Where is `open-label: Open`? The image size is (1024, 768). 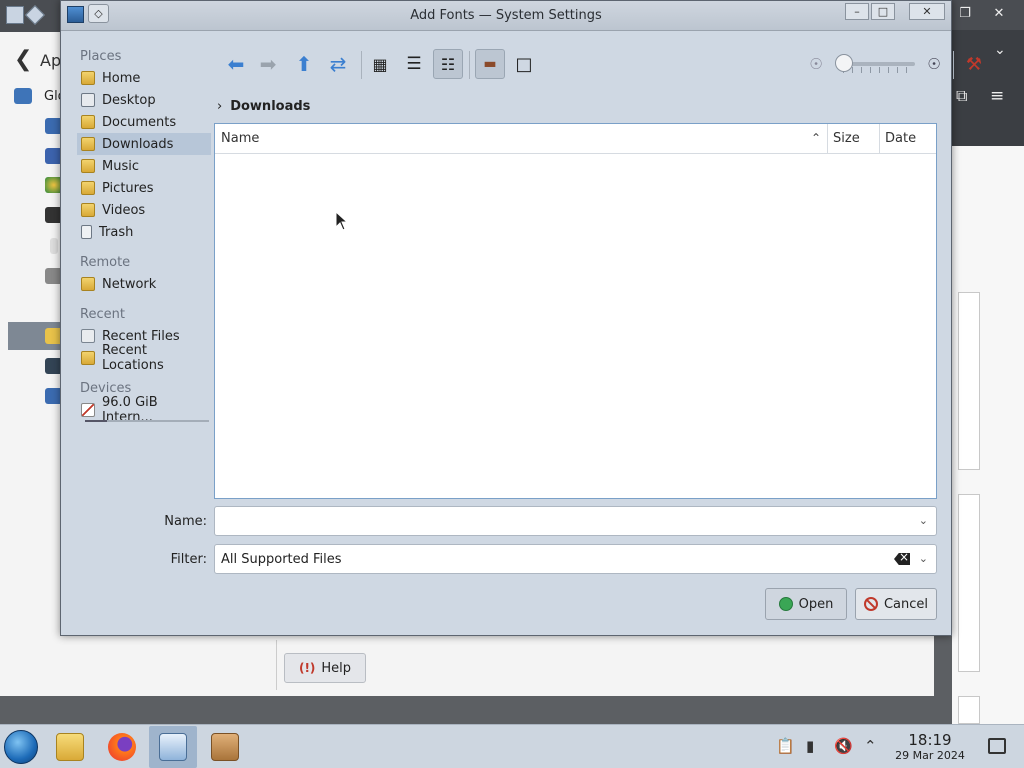
open-label: Open is located at coordinates (816, 604).